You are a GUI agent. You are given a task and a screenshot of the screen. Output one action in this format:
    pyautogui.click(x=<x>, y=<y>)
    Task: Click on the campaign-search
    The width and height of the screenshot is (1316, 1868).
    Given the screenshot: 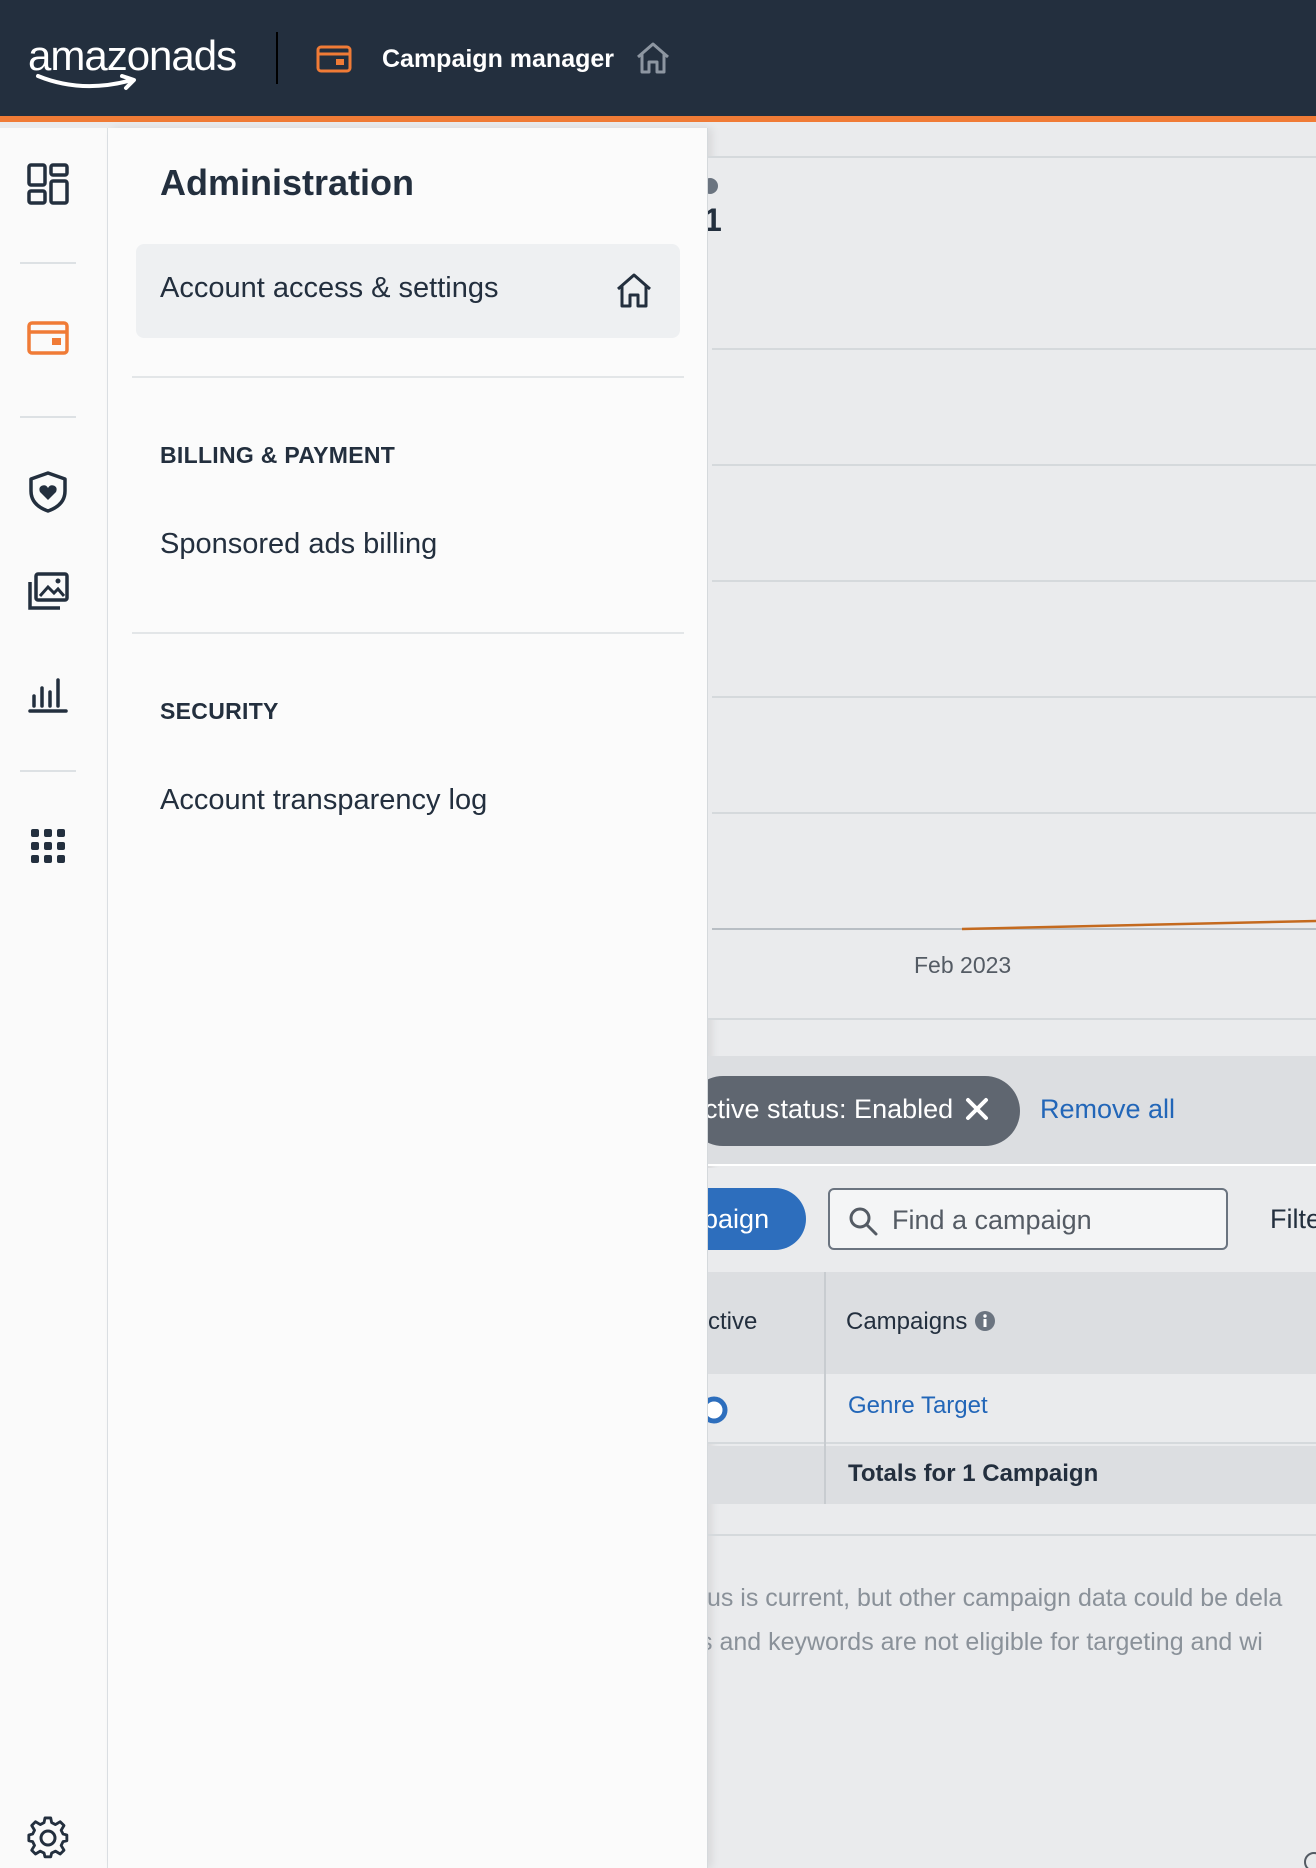 What is the action you would take?
    pyautogui.click(x=1028, y=1219)
    